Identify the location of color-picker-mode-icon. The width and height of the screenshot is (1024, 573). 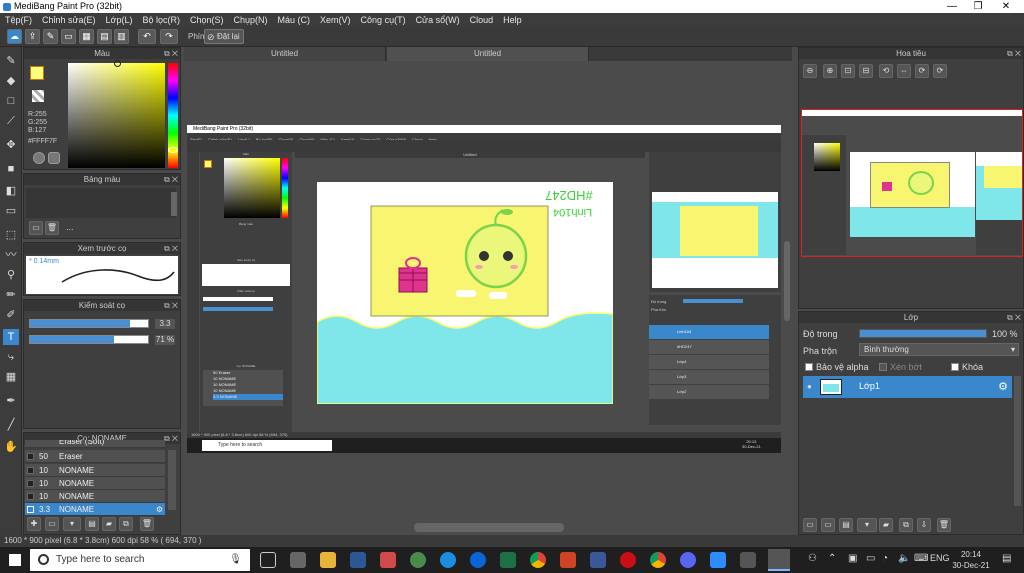
(54, 158).